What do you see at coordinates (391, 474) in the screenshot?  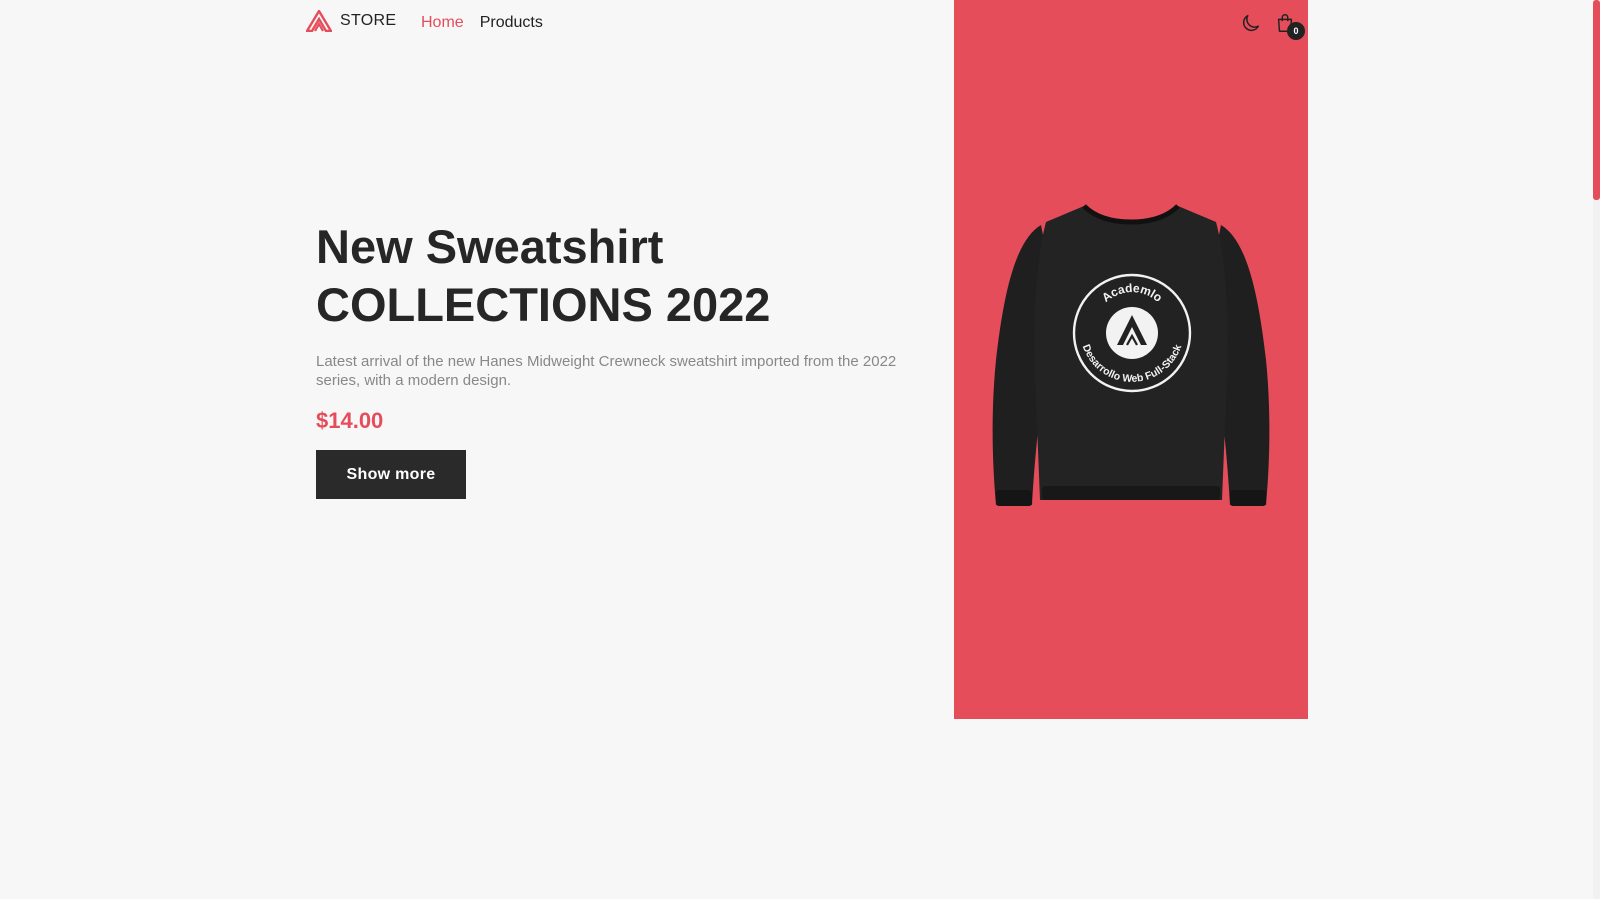 I see `show-more-button: Show more` at bounding box center [391, 474].